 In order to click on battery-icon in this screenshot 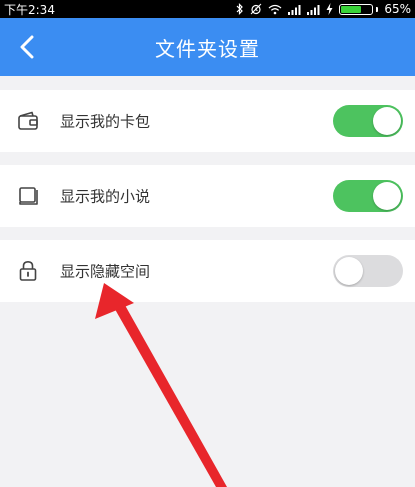, I will do `click(359, 9)`.